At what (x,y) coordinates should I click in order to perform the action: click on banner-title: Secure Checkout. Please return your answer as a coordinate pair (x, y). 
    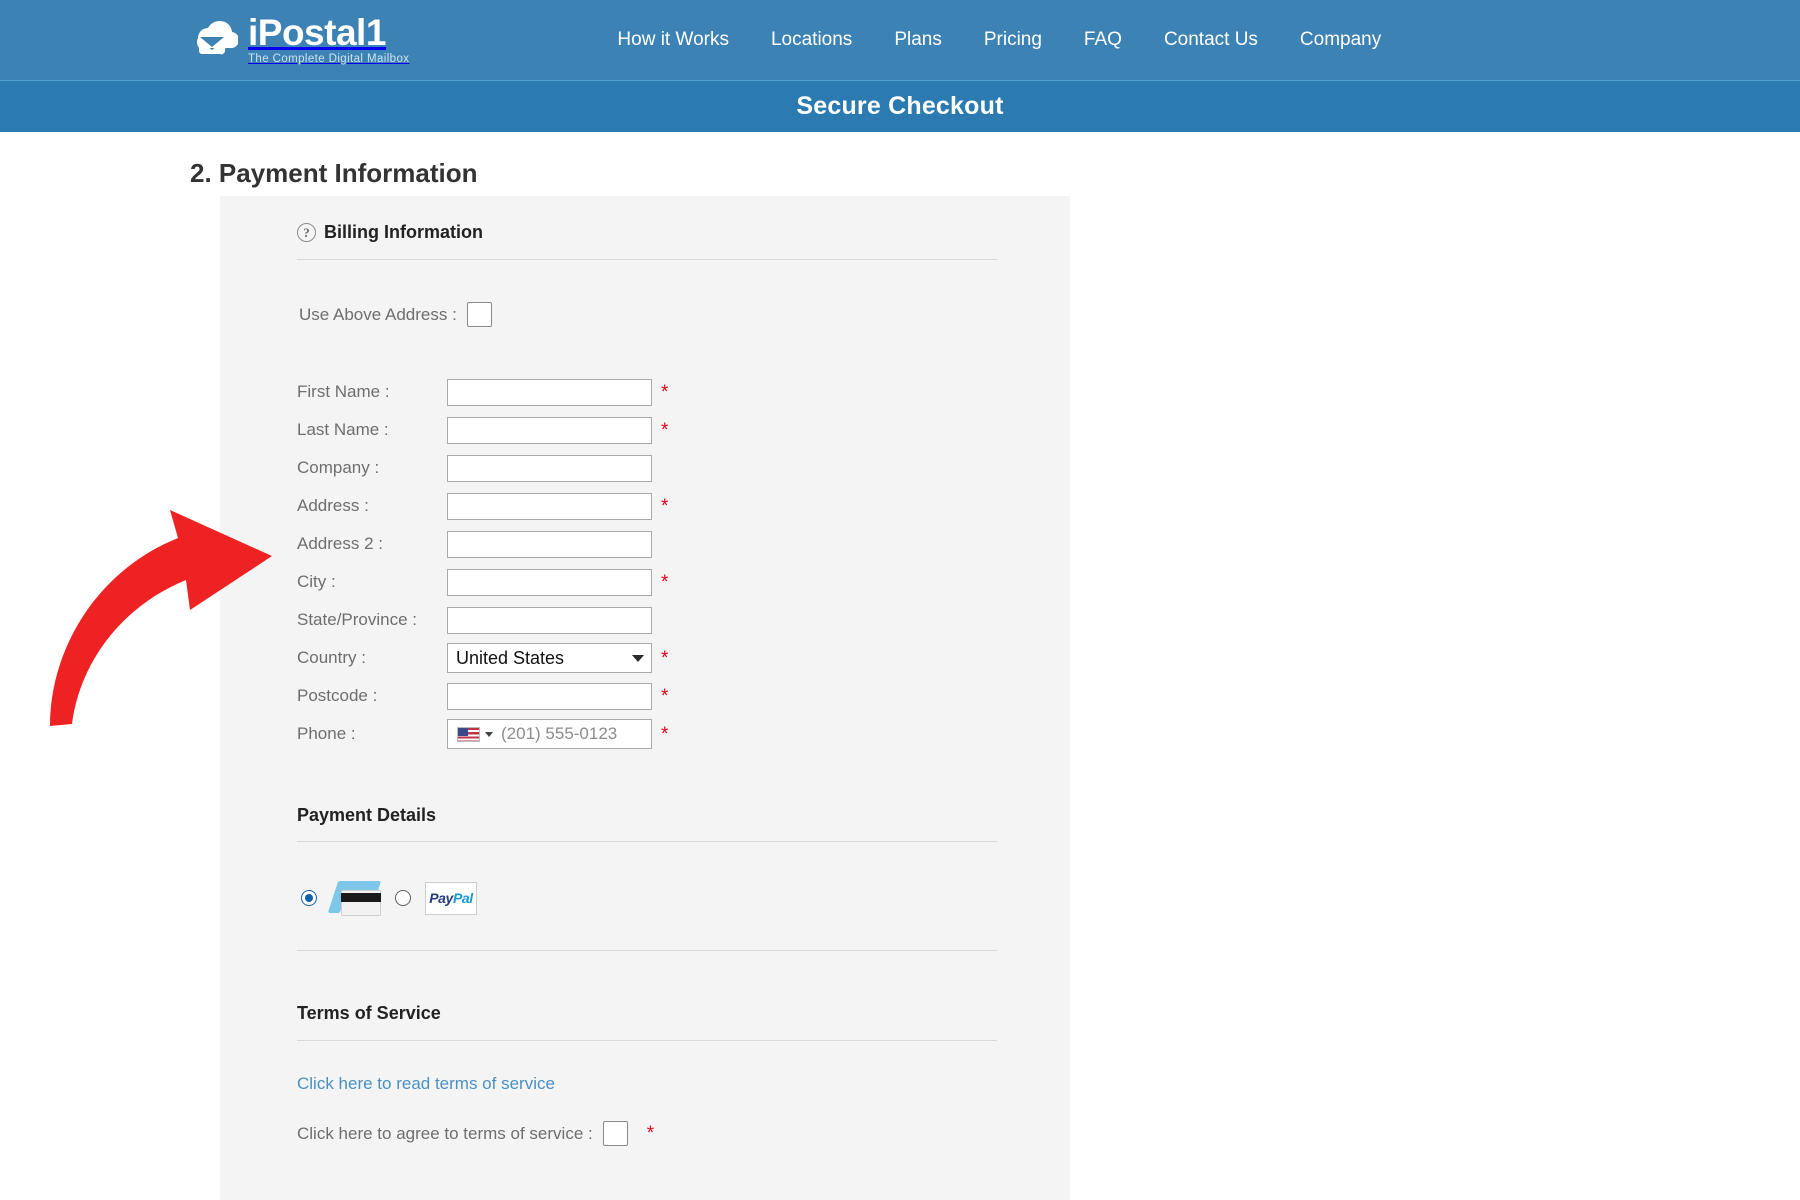
    Looking at the image, I should click on (900, 106).